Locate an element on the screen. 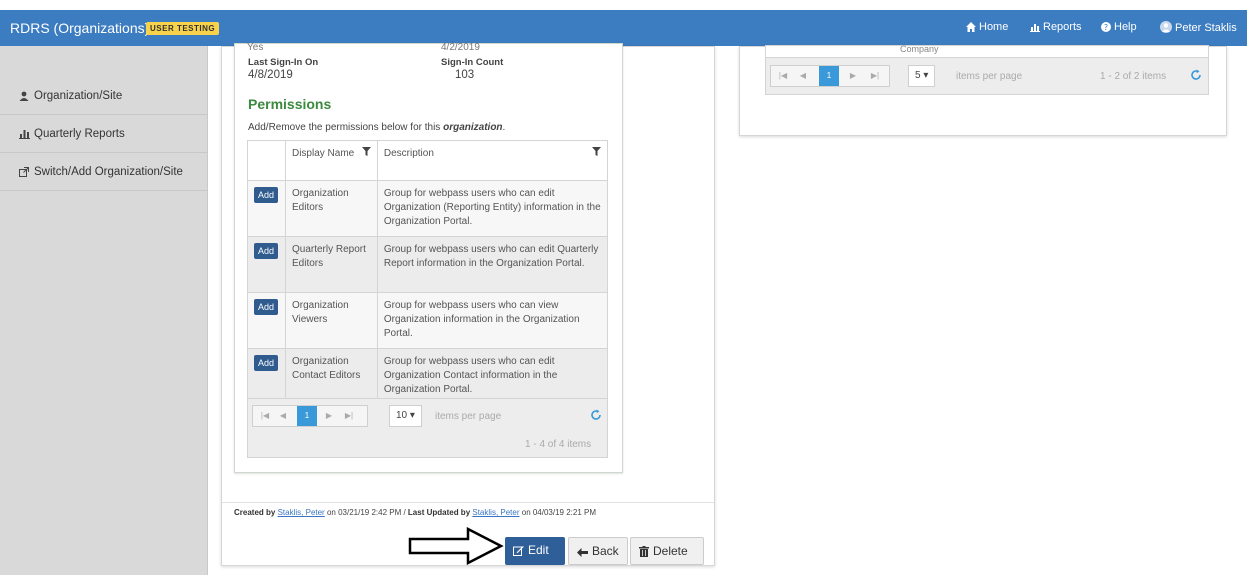 The image size is (1247, 575). back-button: Back is located at coordinates (598, 551).